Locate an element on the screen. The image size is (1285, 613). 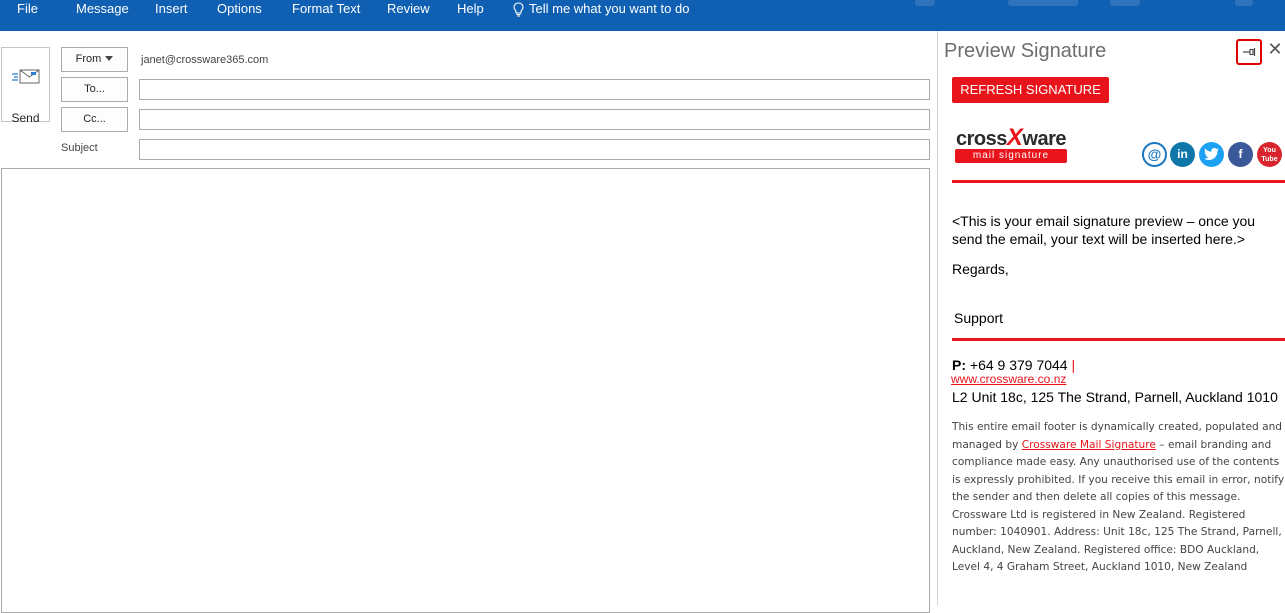
signature-name: Support is located at coordinates (979, 318).